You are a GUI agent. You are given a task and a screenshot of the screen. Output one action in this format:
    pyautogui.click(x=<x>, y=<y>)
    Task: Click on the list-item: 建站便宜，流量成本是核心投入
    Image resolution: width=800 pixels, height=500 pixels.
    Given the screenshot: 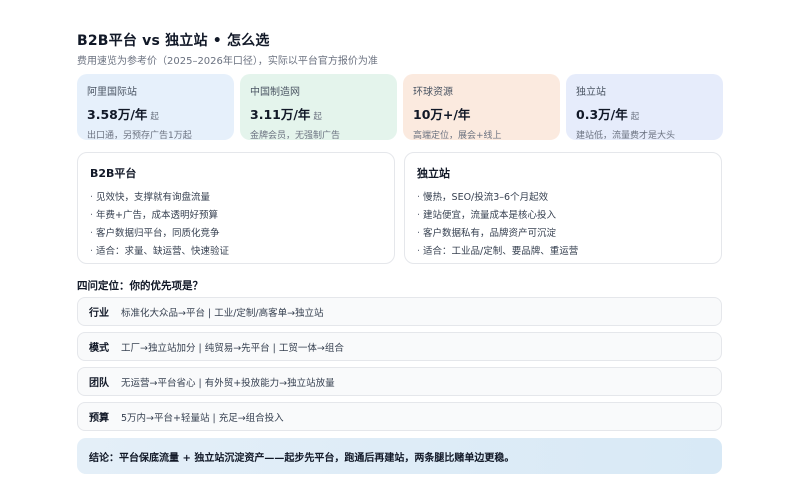 What is the action you would take?
    pyautogui.click(x=563, y=216)
    